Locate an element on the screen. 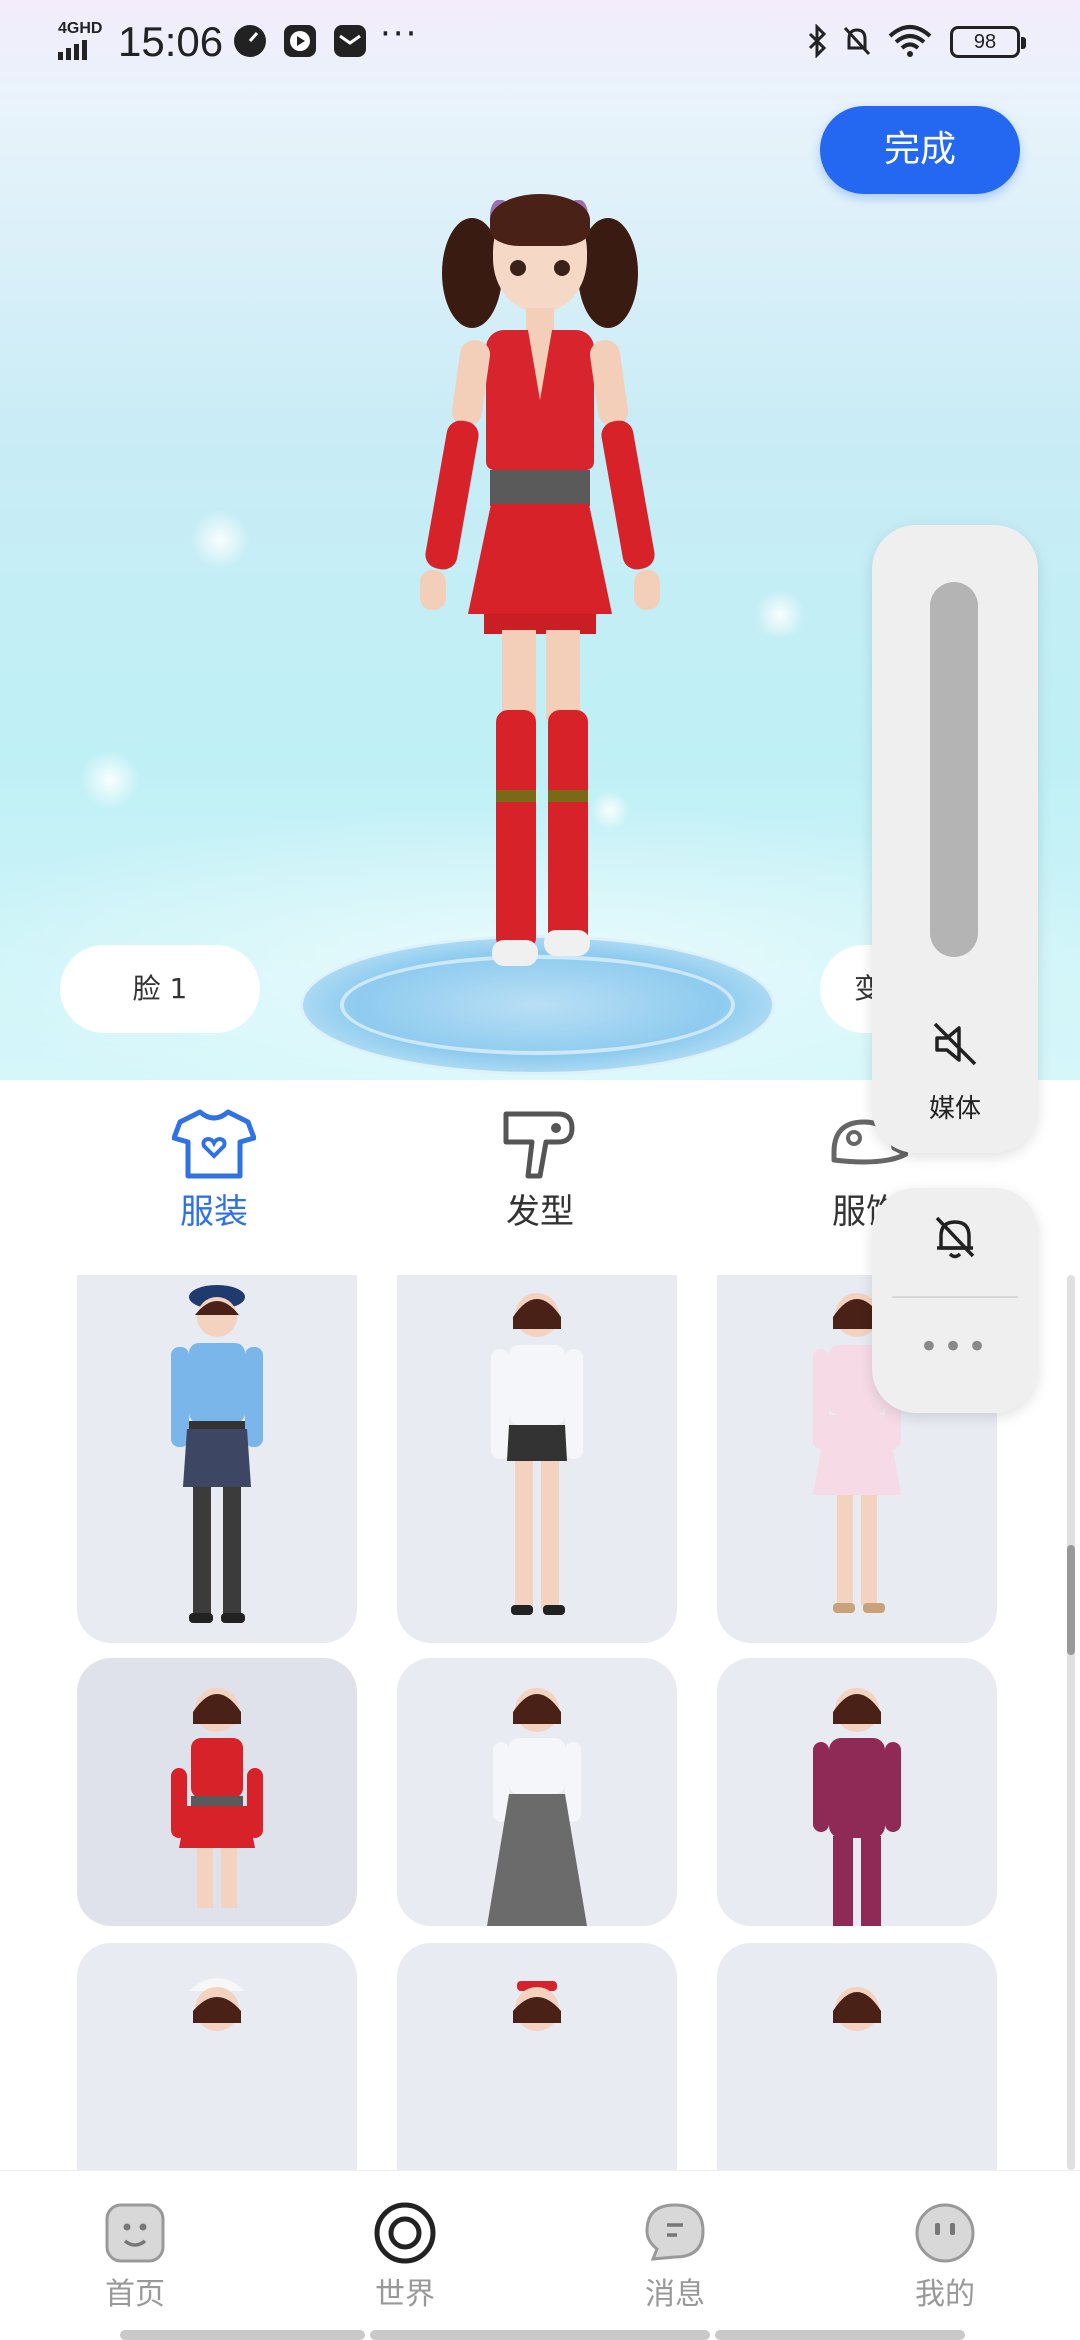  nav-home: 首页 is located at coordinates (135, 2257).